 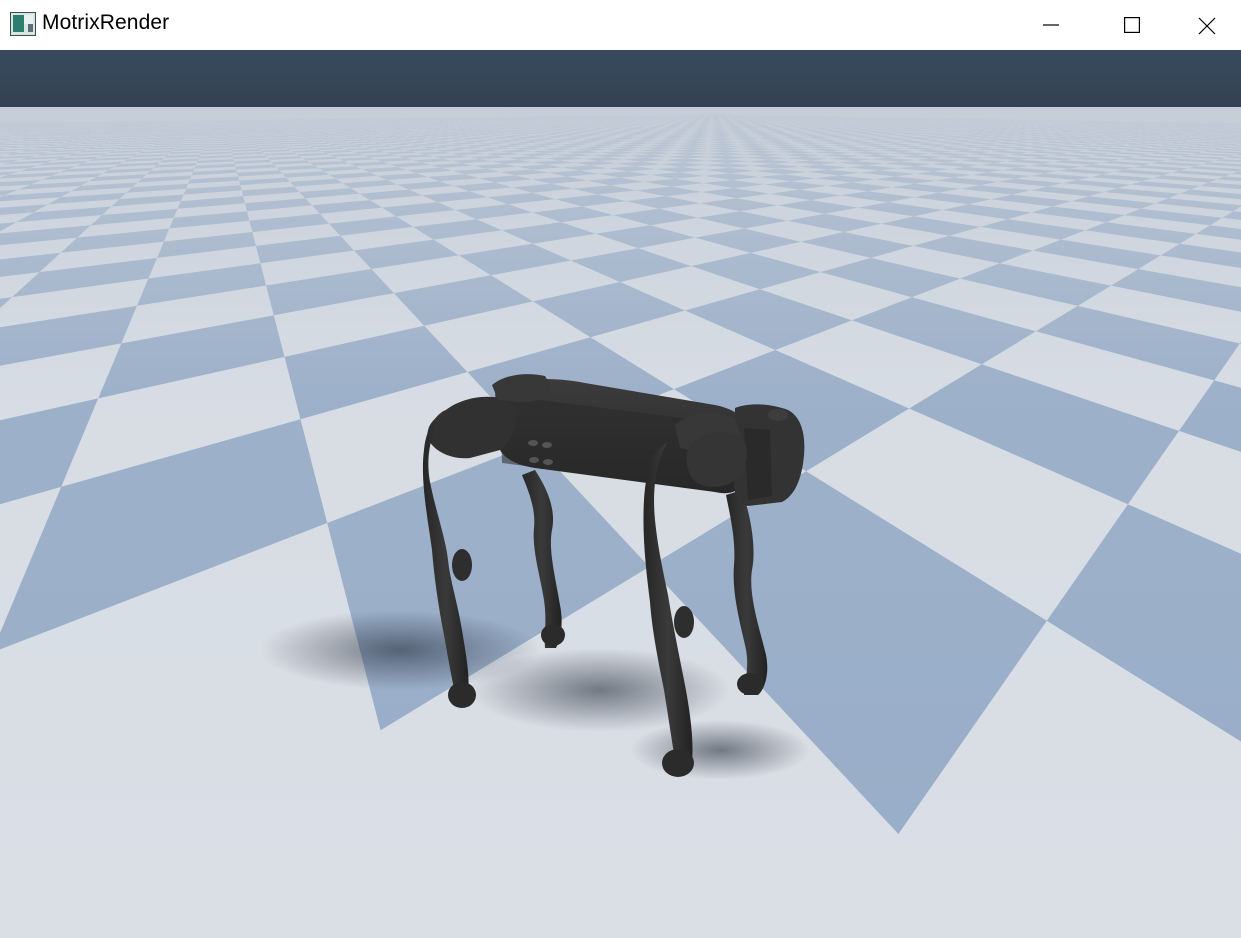 I want to click on maximize-button, so click(x=1132, y=25).